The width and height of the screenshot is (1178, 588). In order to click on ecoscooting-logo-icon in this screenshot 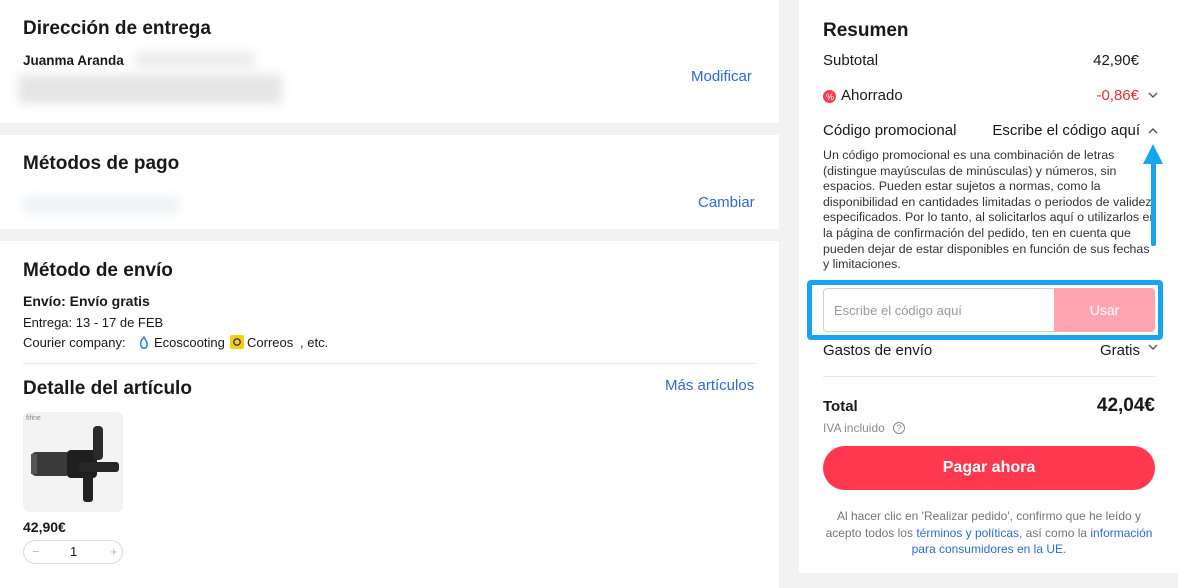, I will do `click(144, 342)`.